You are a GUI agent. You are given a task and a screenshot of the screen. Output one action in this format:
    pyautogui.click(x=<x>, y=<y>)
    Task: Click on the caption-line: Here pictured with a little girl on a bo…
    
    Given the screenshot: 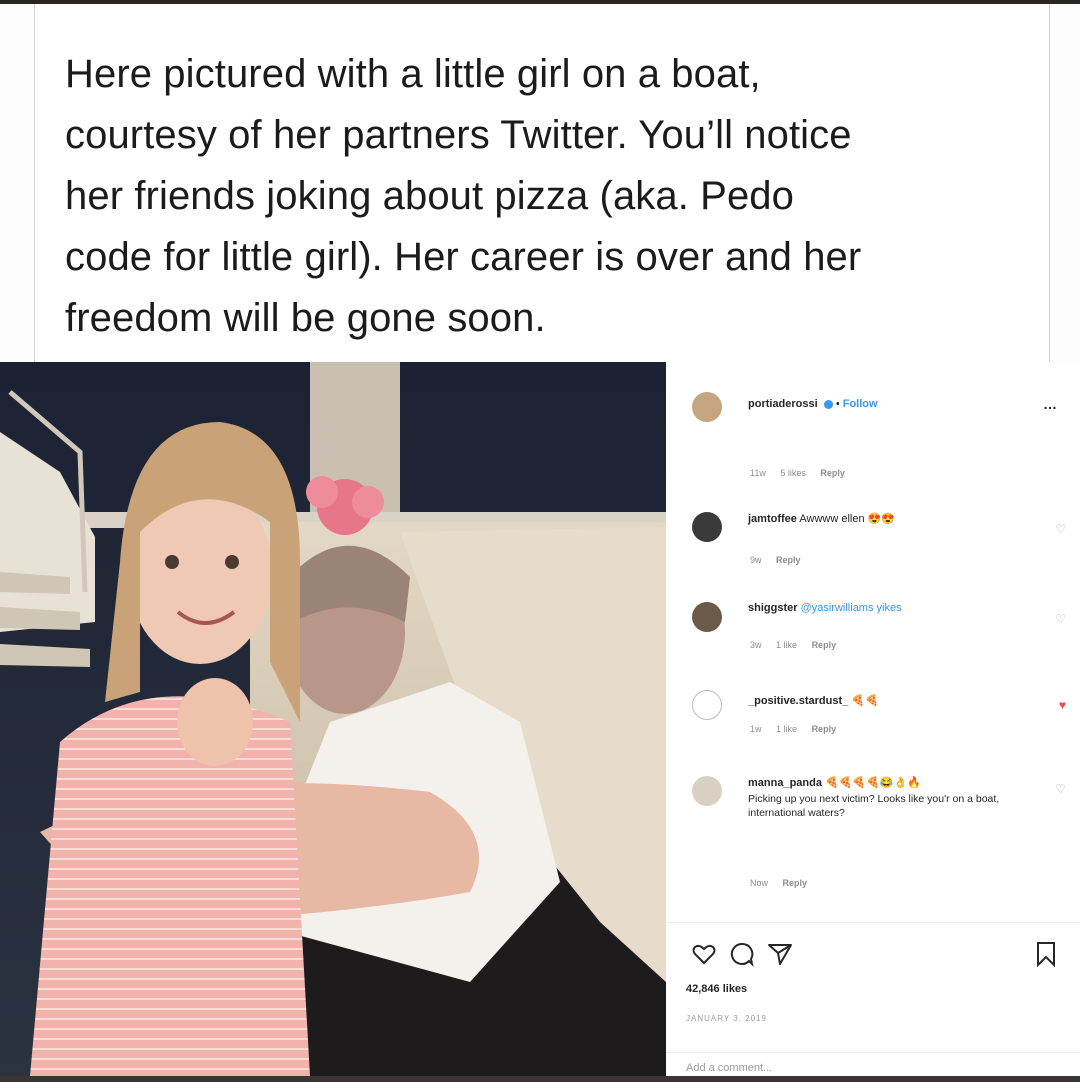 What is the action you would take?
    pyautogui.click(x=413, y=74)
    